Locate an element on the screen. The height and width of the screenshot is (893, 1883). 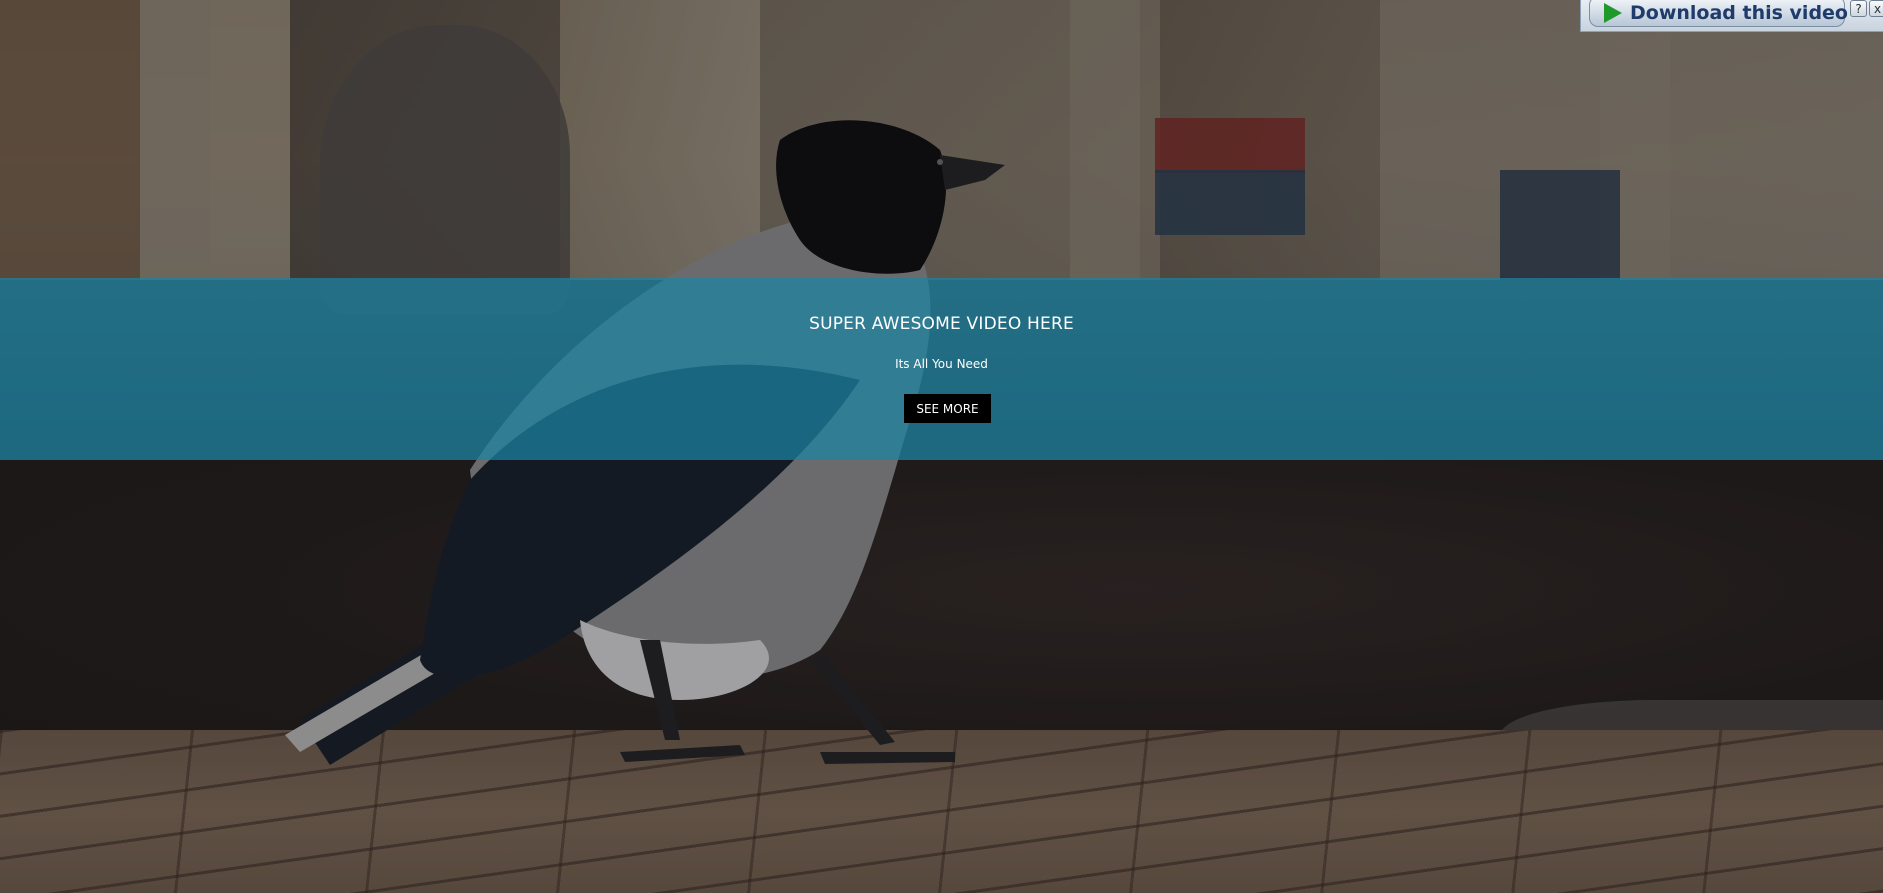
see-more-button: SEE MORE is located at coordinates (947, 408).